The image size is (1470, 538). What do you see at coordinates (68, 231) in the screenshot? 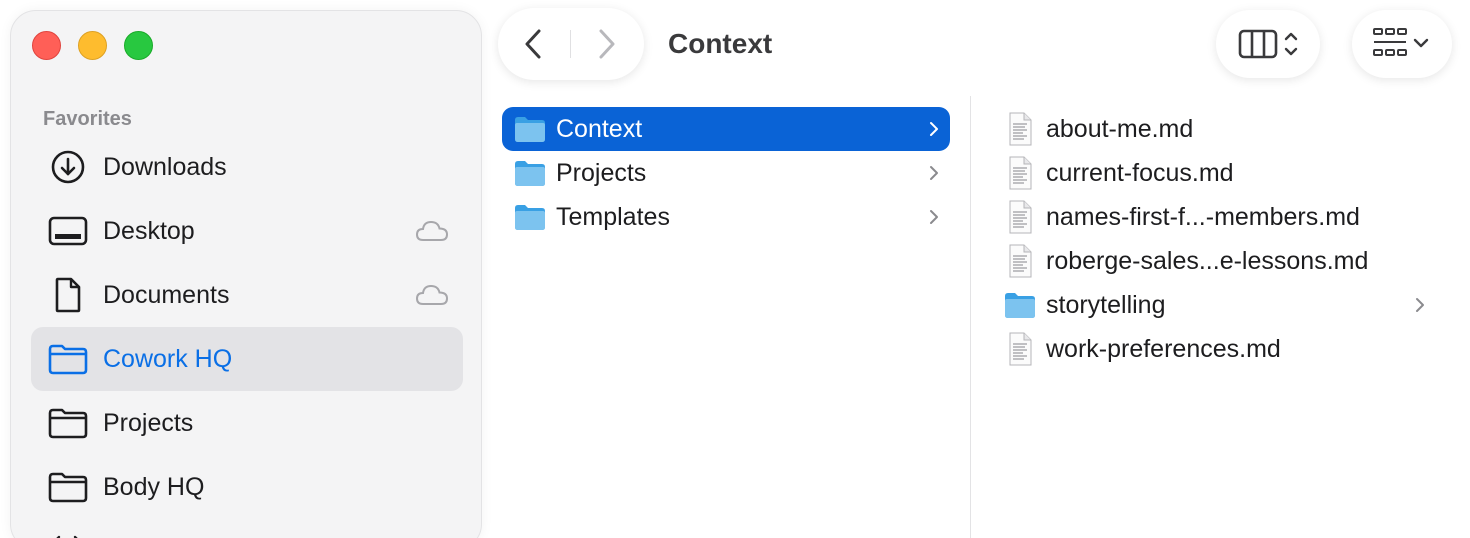
I see `desktop-icon` at bounding box center [68, 231].